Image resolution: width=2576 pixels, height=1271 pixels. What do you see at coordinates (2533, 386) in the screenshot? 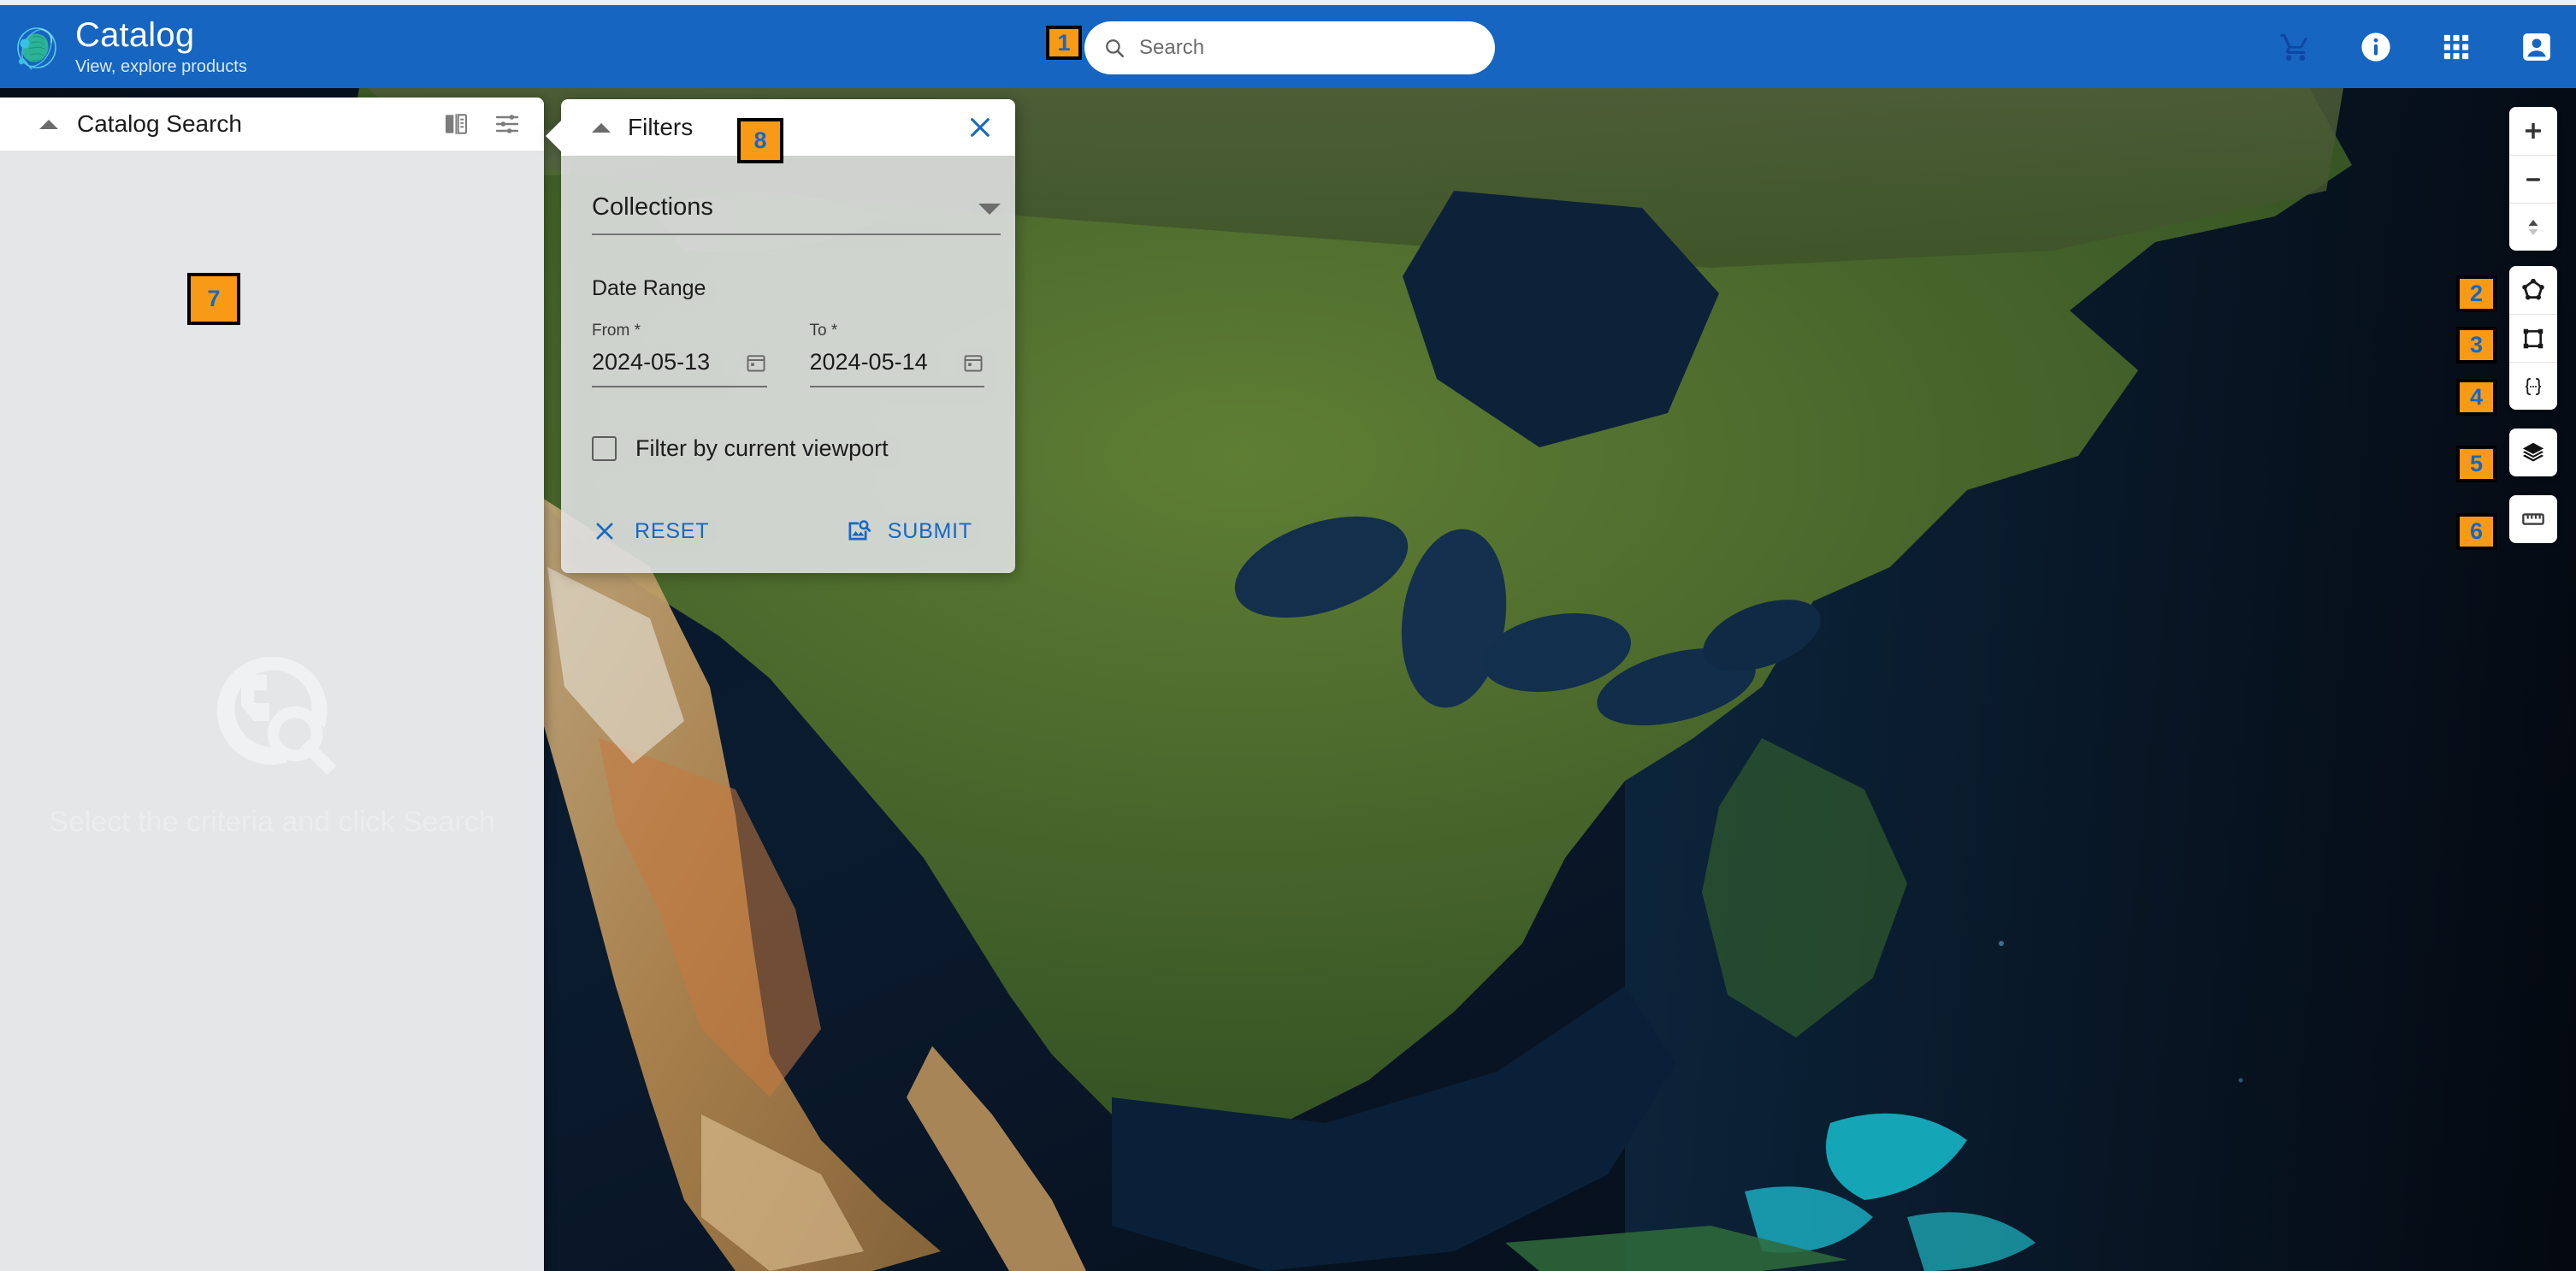
I see `curly-braces-icon` at bounding box center [2533, 386].